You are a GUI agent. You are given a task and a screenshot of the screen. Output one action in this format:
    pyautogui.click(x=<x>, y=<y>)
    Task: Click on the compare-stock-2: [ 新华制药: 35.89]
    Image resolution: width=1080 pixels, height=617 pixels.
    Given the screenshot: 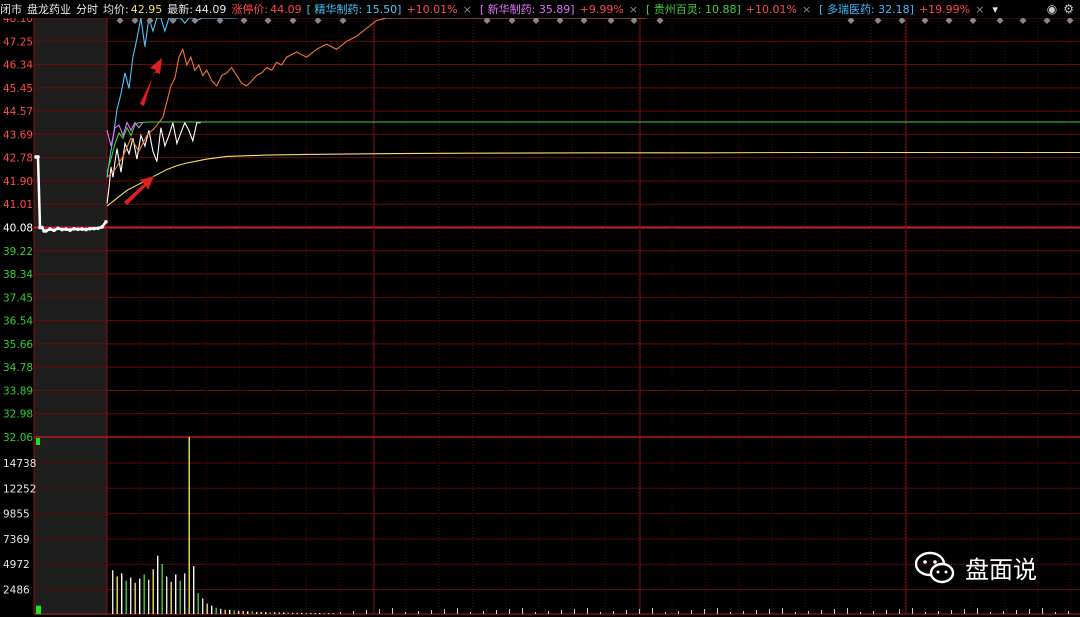 What is the action you would take?
    pyautogui.click(x=527, y=9)
    